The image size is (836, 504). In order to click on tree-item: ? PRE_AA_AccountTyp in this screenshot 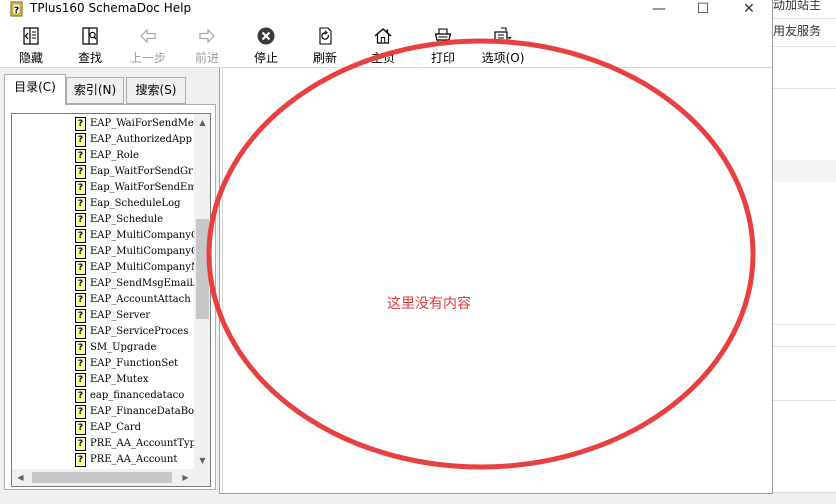, I will do `click(134, 444)`.